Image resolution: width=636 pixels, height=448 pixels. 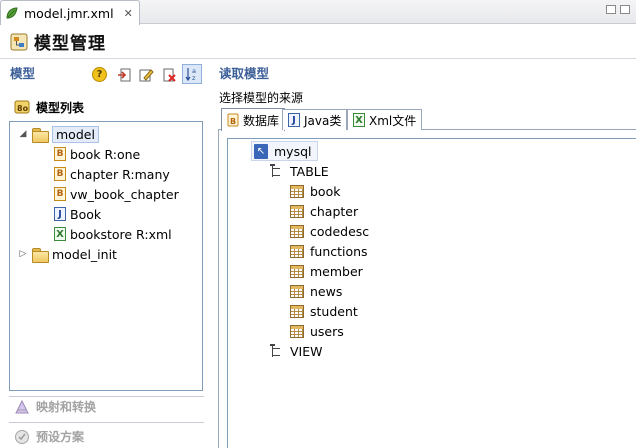 I want to click on close-icon: ✕, so click(x=128, y=13).